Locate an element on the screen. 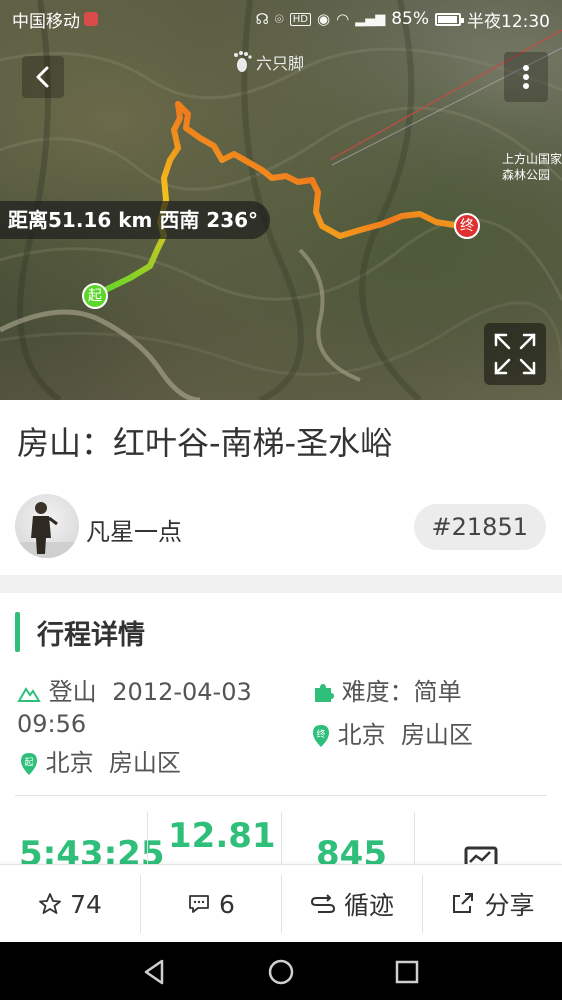 Image resolution: width=562 pixels, height=1000 pixels. avatar is located at coordinates (47, 526).